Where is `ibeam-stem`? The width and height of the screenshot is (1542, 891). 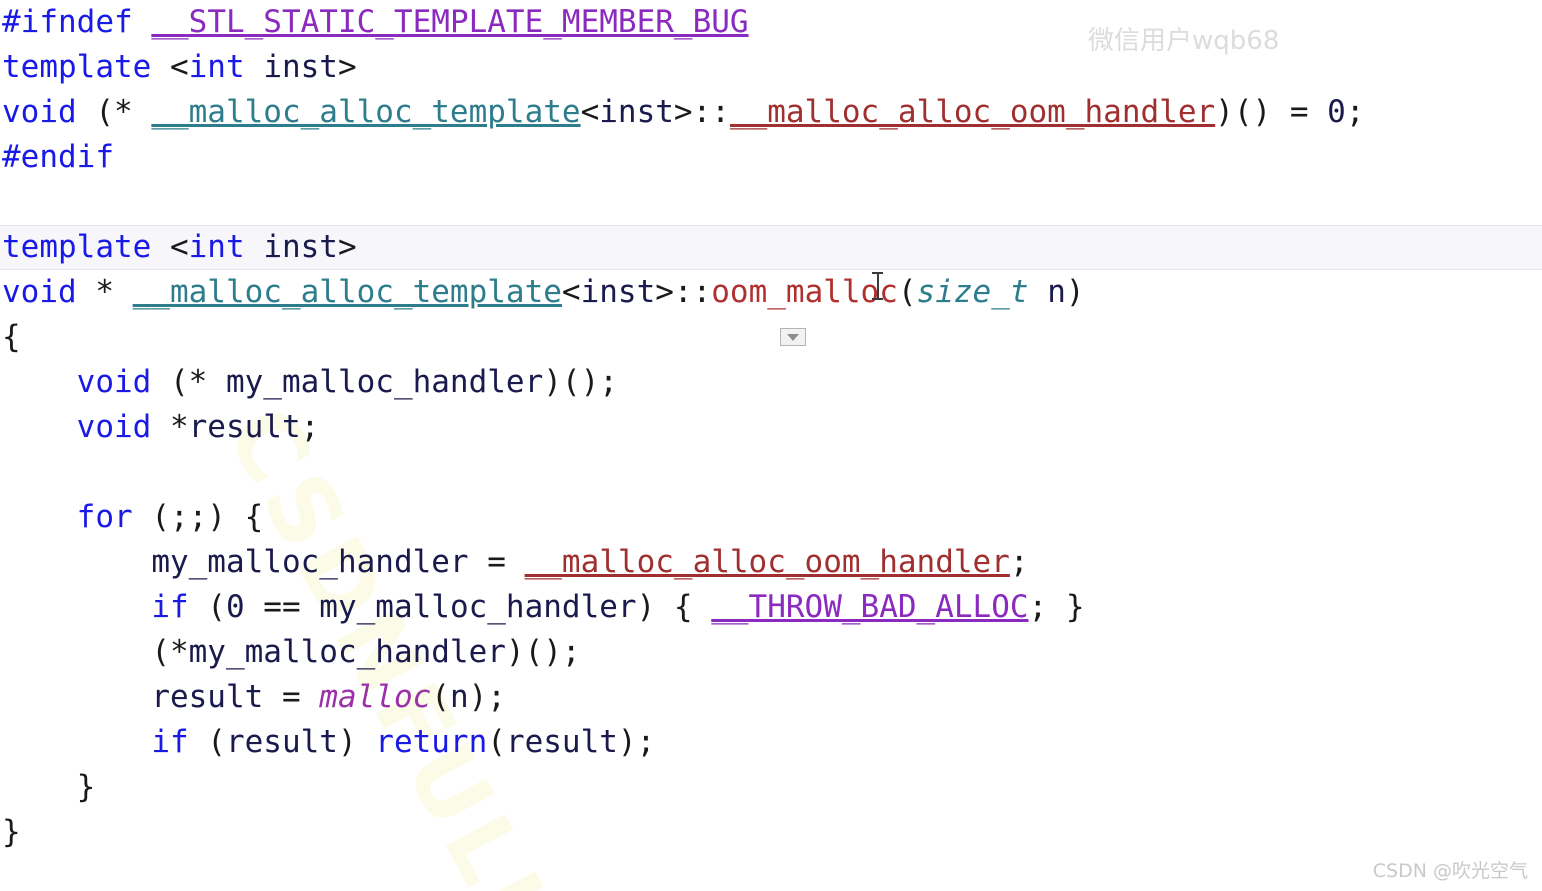 ibeam-stem is located at coordinates (878, 286).